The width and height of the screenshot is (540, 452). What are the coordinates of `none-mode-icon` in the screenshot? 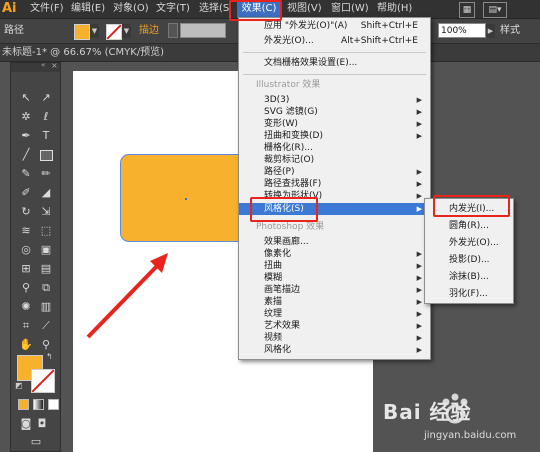 It's located at (53, 404).